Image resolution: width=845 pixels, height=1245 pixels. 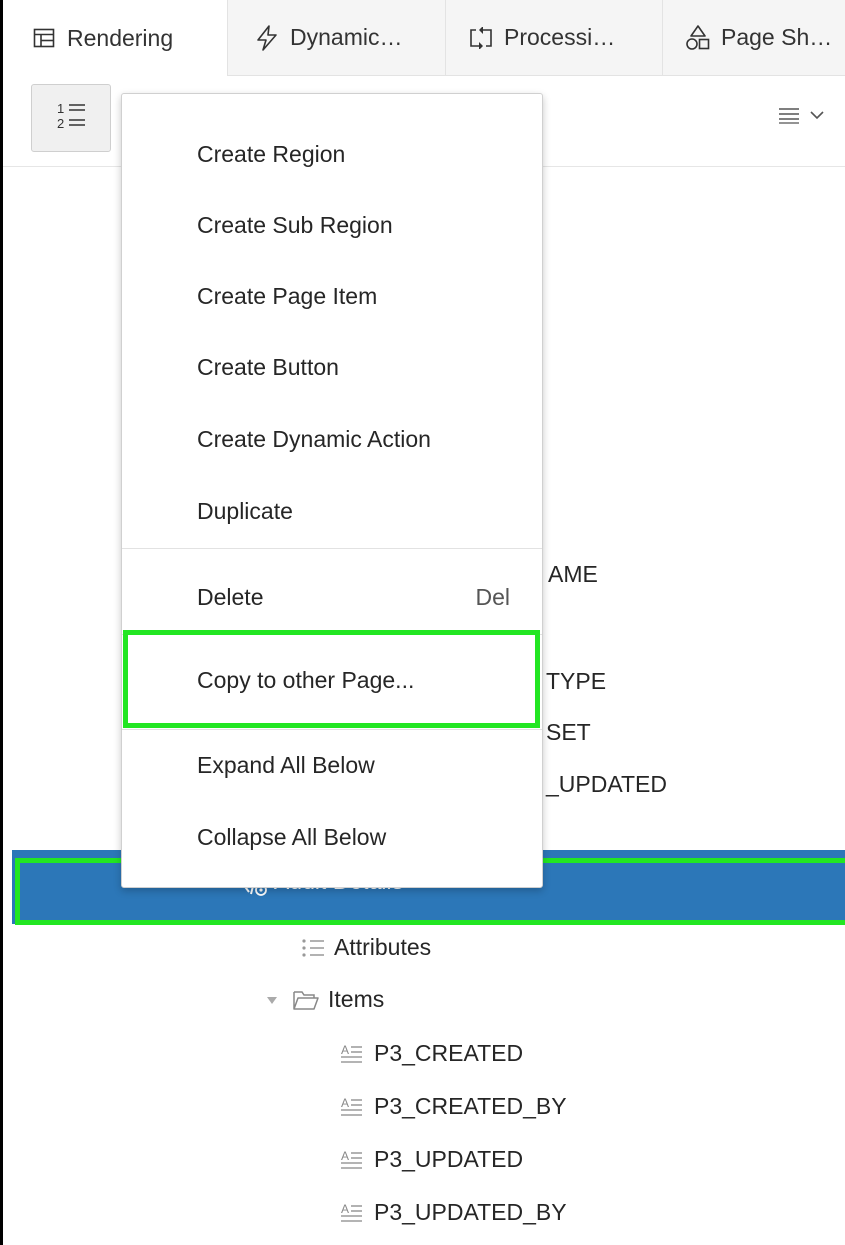 What do you see at coordinates (1, 622) in the screenshot?
I see `window-frame-edge` at bounding box center [1, 622].